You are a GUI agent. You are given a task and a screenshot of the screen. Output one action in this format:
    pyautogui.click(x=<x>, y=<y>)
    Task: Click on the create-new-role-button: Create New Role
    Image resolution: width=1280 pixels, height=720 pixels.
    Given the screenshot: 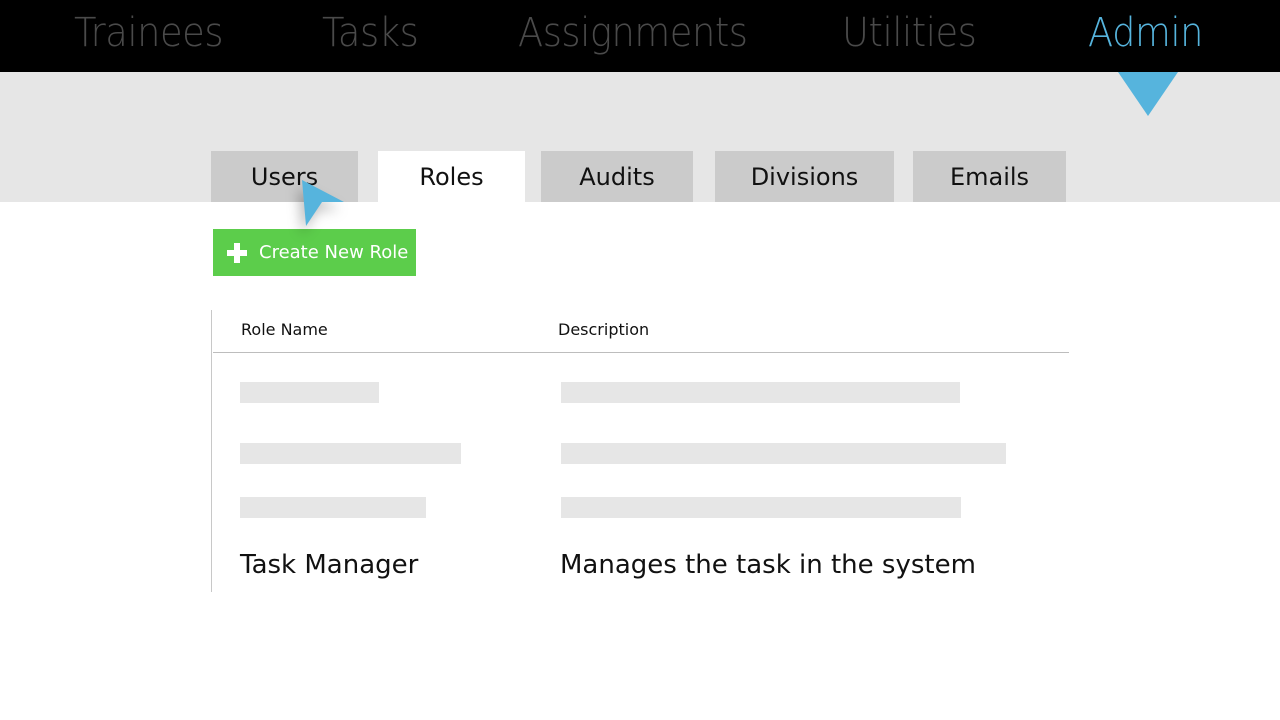 What is the action you would take?
    pyautogui.click(x=314, y=252)
    